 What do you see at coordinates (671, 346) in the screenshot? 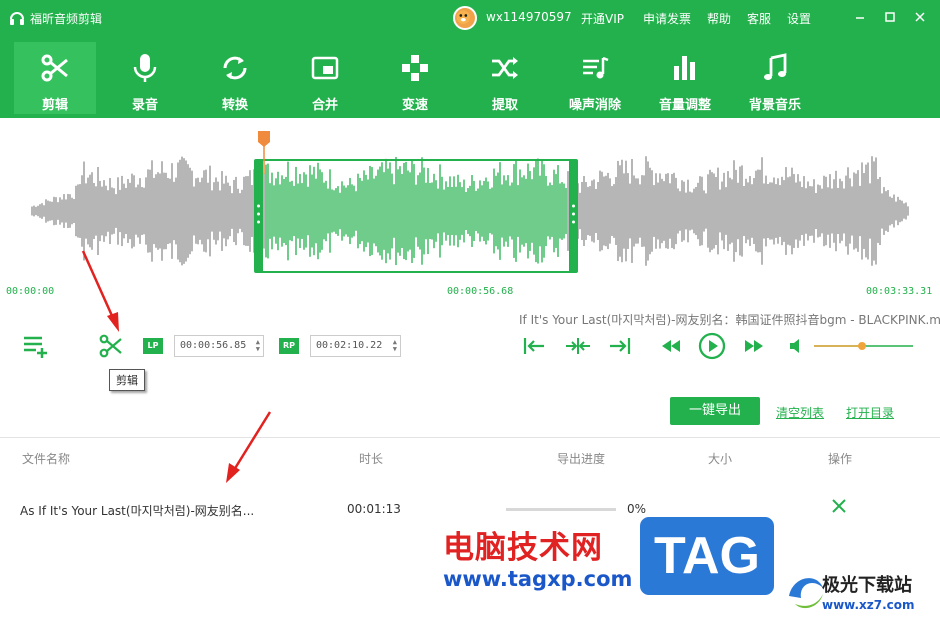
I see `rewind-icon` at bounding box center [671, 346].